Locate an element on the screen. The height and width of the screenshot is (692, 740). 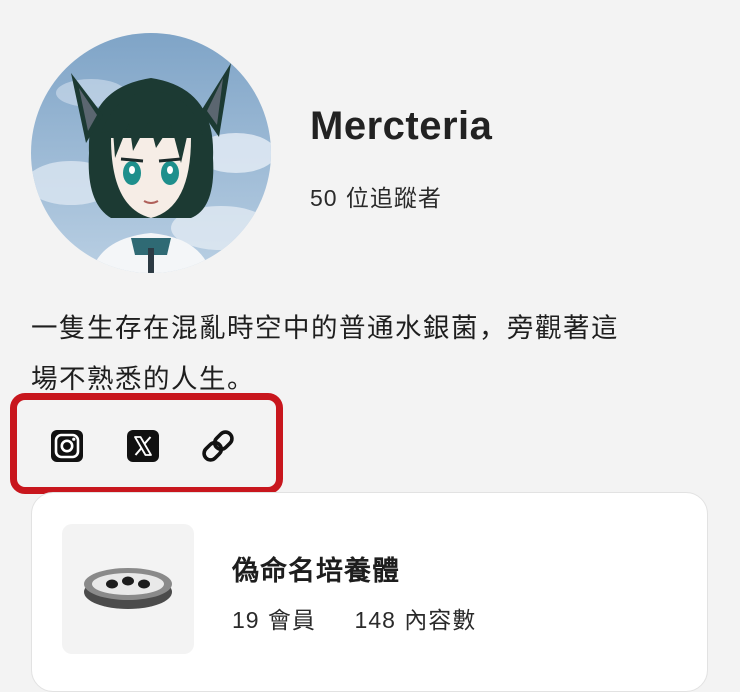
website-link is located at coordinates (218, 446).